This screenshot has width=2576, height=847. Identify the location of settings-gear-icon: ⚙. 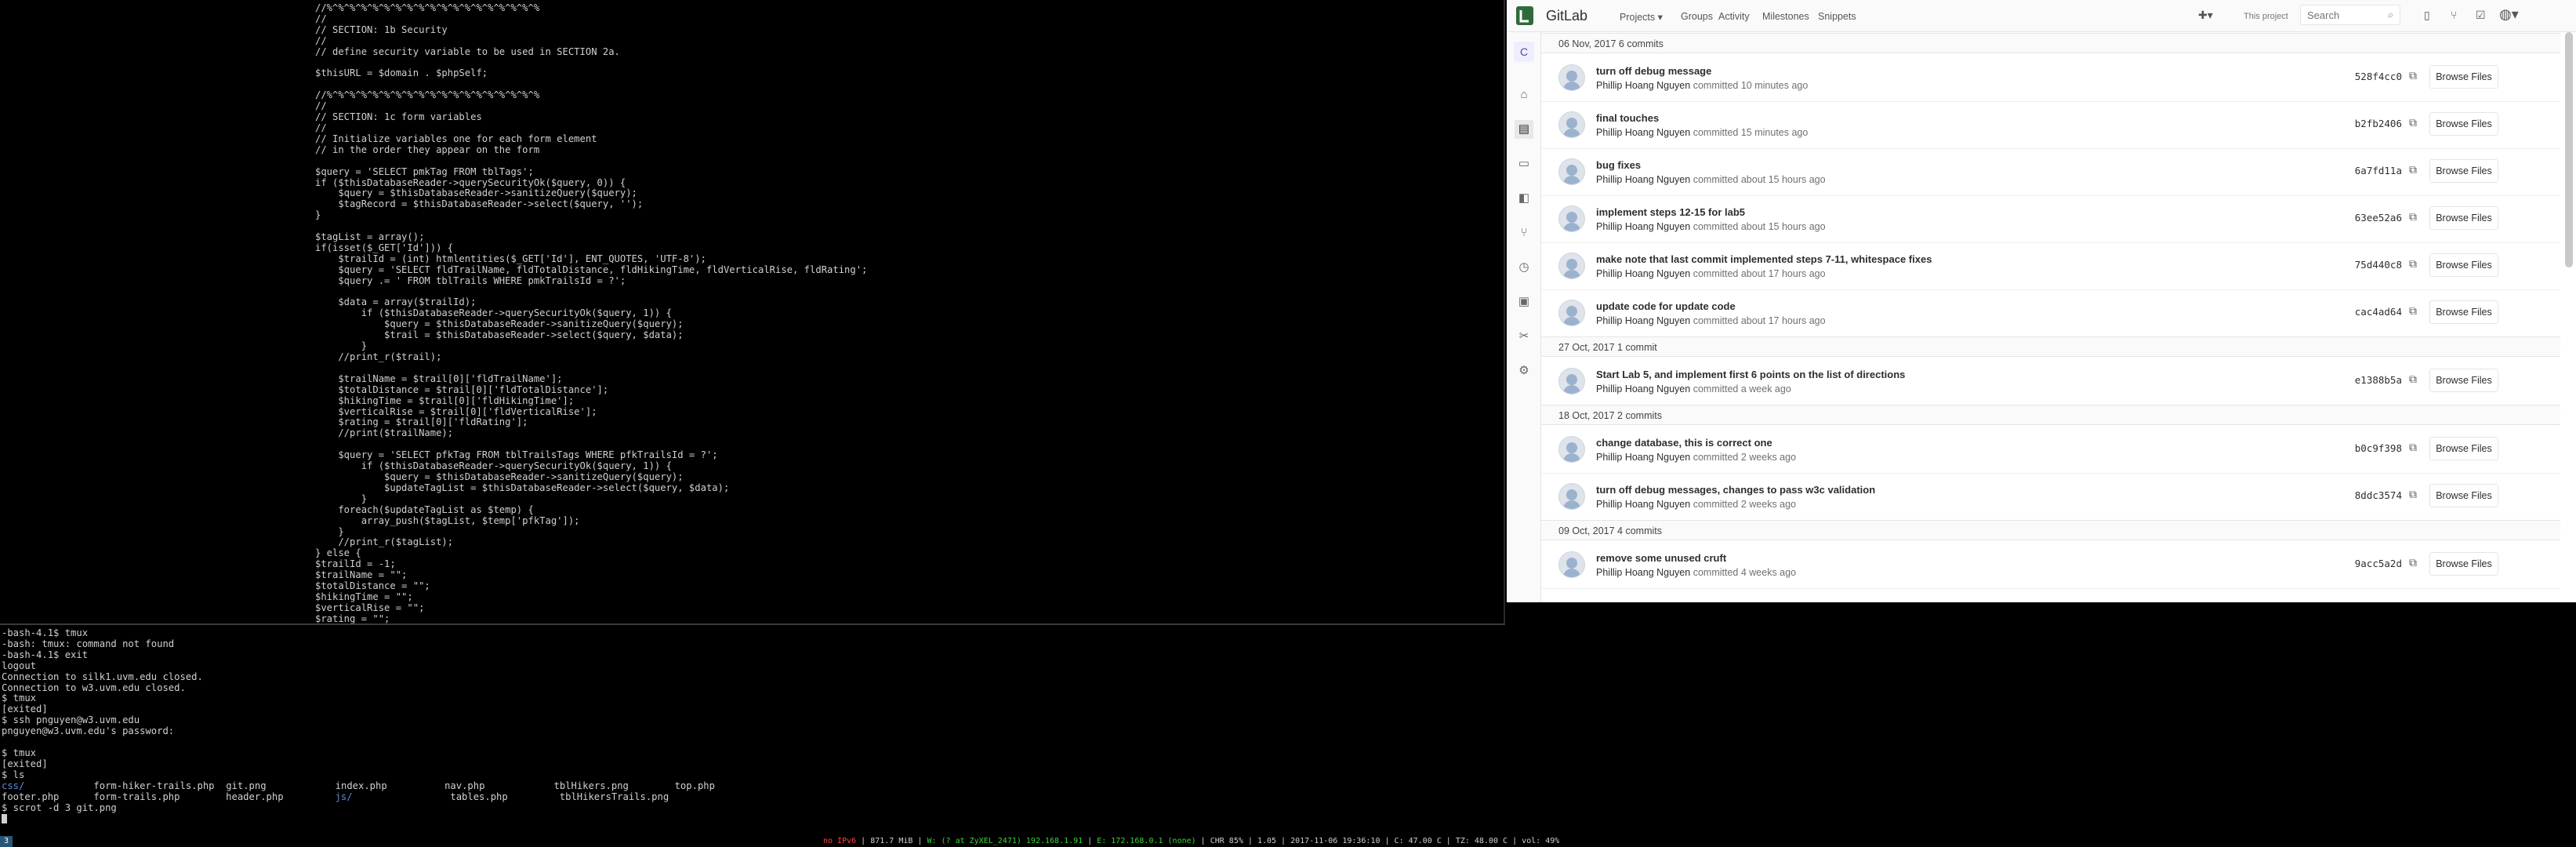
(1524, 371).